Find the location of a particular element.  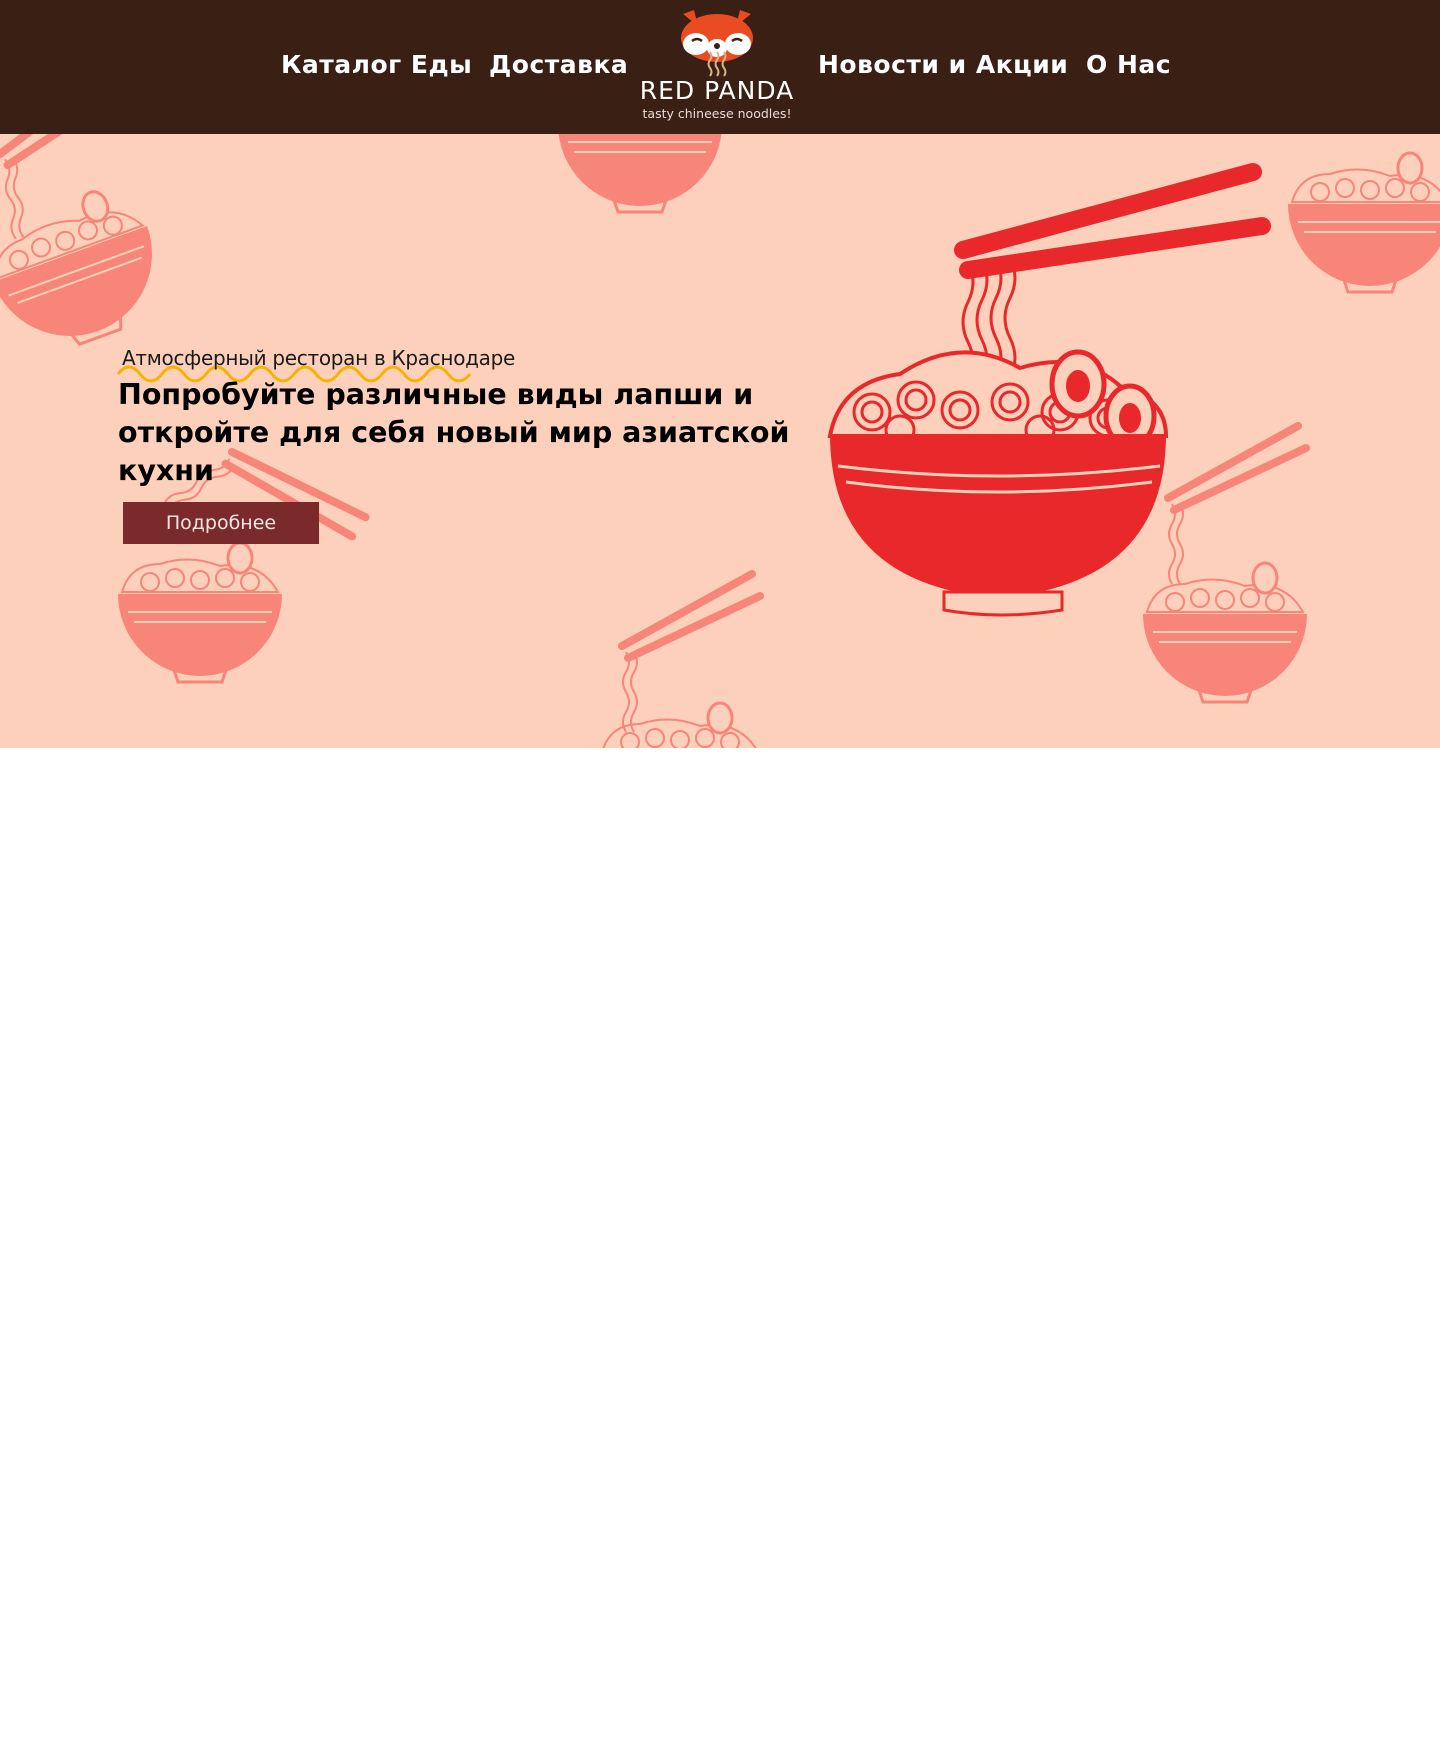

nav-link-food-catalog: Каталог Еды is located at coordinates (376, 64).